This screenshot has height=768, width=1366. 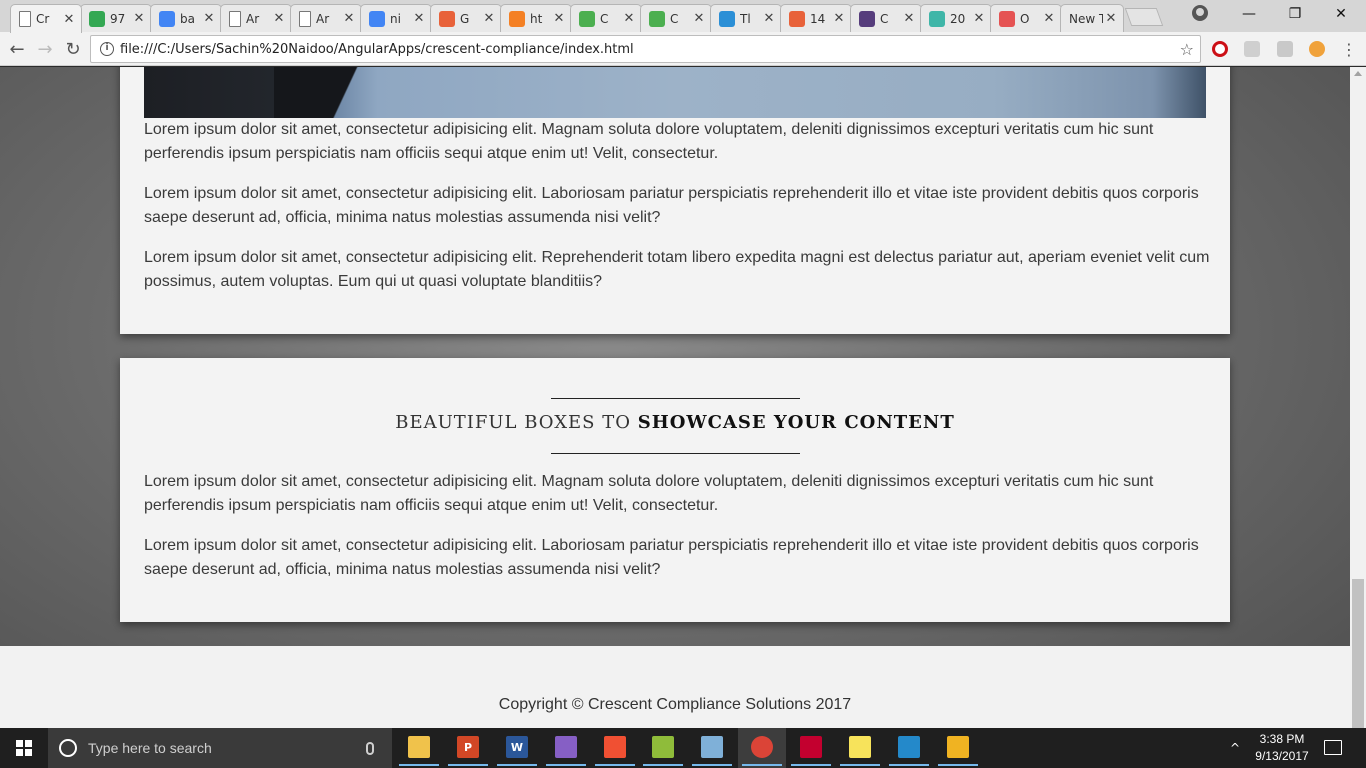 What do you see at coordinates (227, 748) in the screenshot?
I see `search-placeholder: Type here to search` at bounding box center [227, 748].